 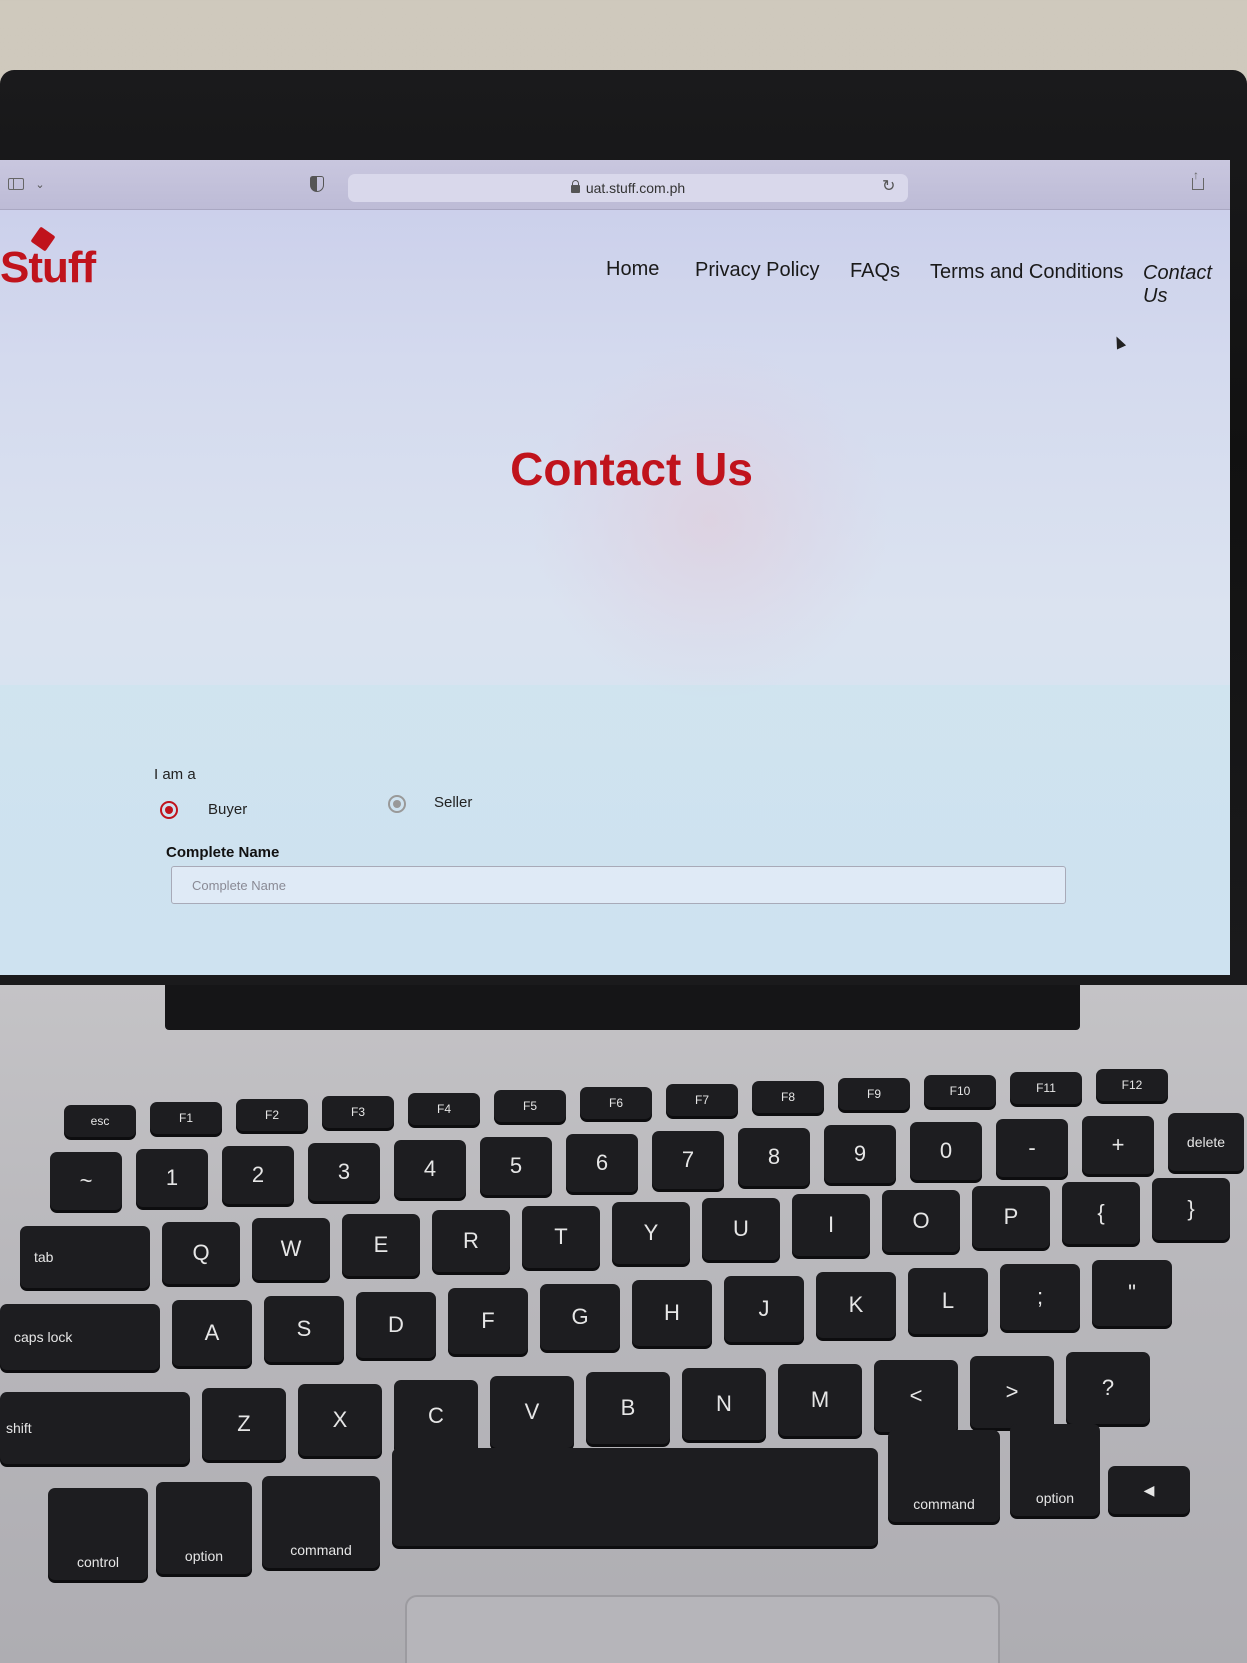 I want to click on tab-group-chevron-button: ⌄, so click(x=40, y=184).